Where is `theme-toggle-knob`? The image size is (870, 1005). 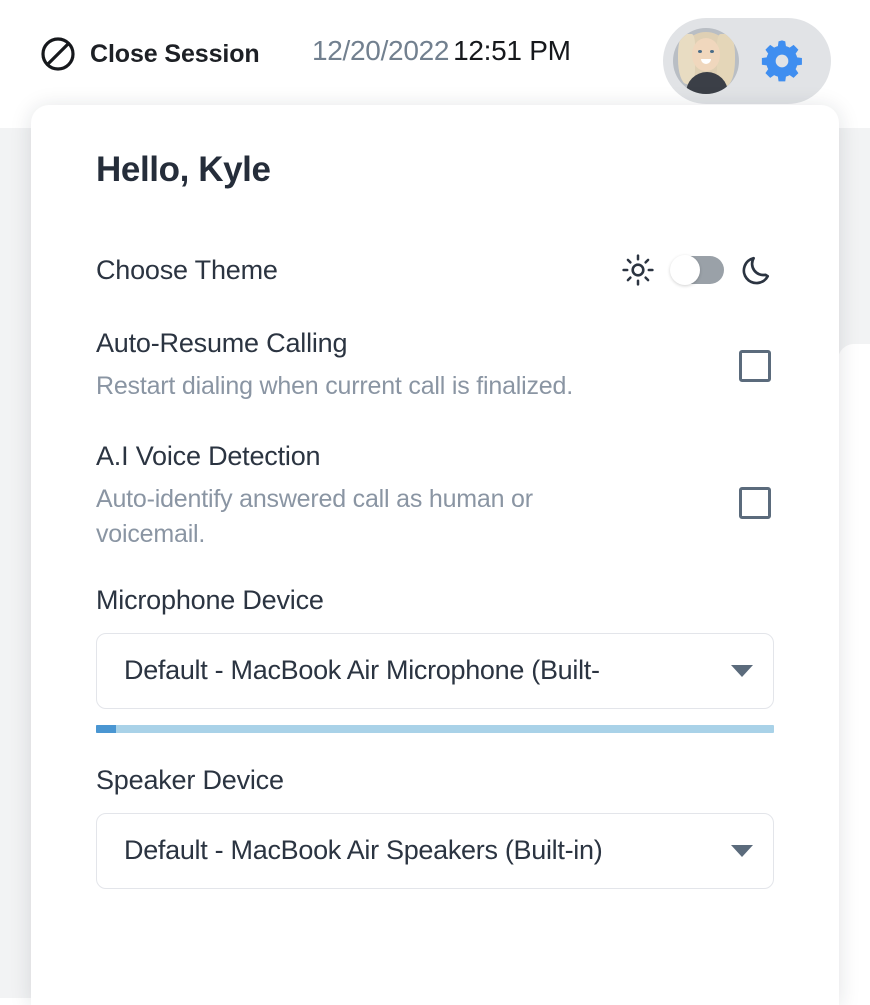 theme-toggle-knob is located at coordinates (685, 270).